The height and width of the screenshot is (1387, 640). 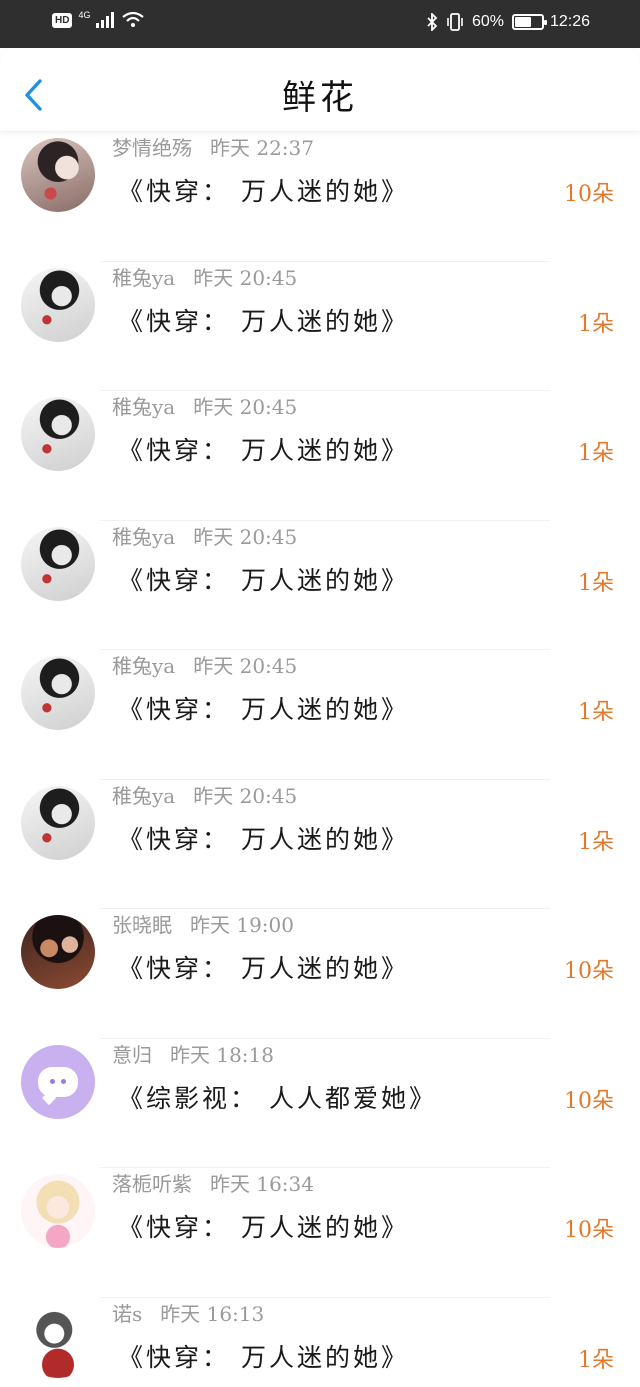 I want to click on battery-percent: 60%, so click(x=487, y=21).